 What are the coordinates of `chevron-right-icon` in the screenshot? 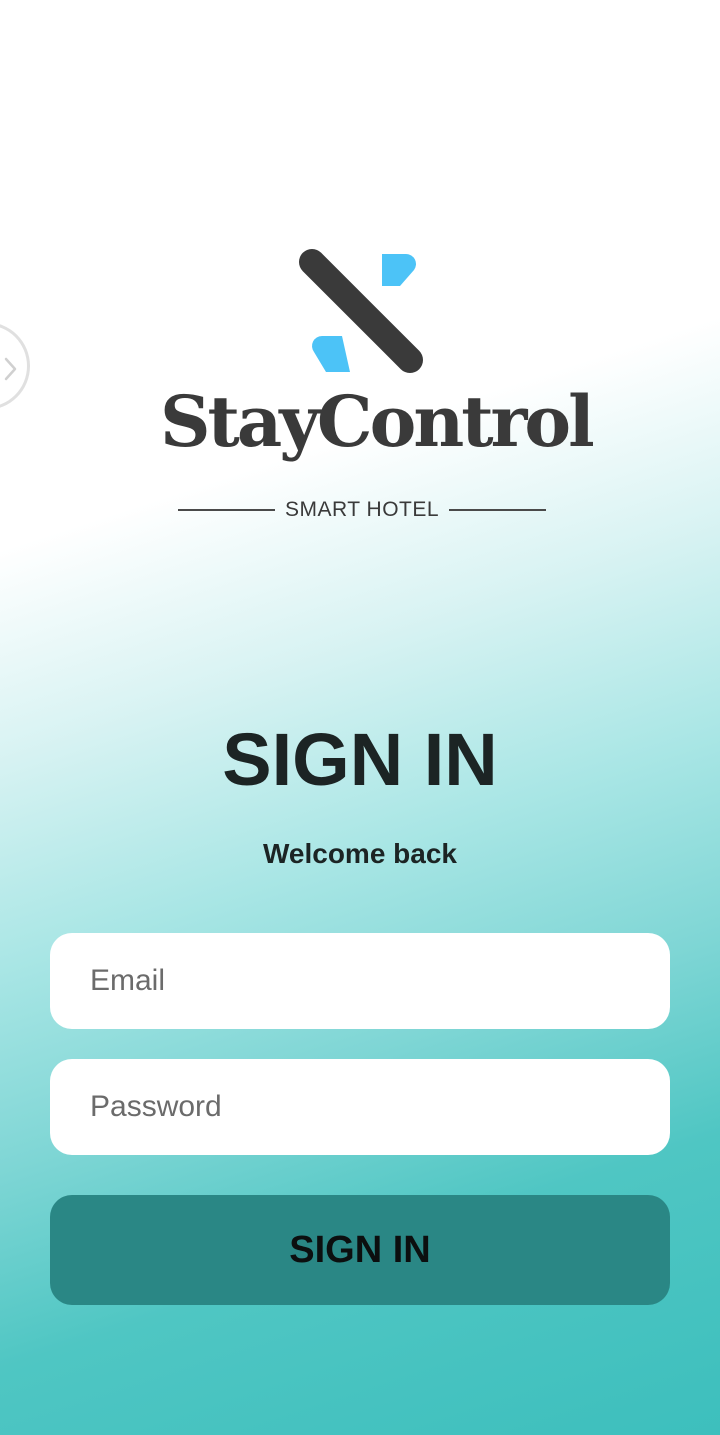 It's located at (10, 369).